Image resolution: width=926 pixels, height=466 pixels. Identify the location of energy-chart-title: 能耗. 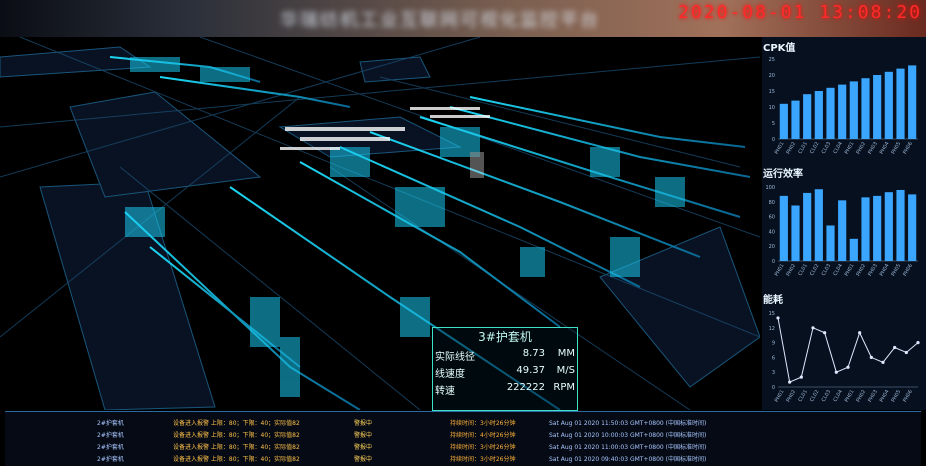
(773, 300).